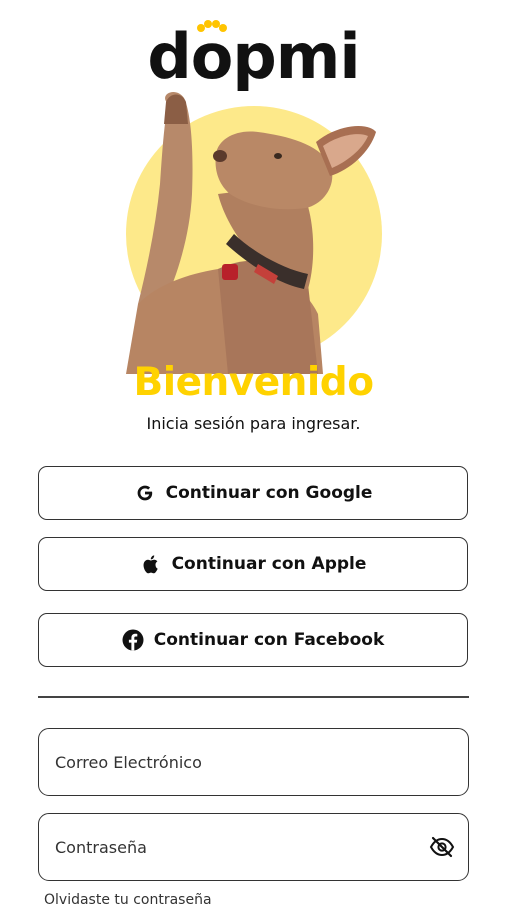 This screenshot has width=507, height=908. Describe the element at coordinates (133, 640) in the screenshot. I see `facebook-icon` at that location.